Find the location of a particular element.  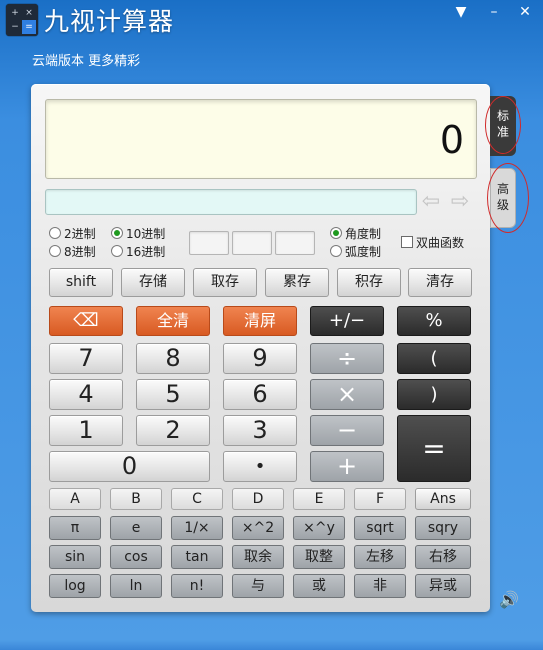

main-display: 0 is located at coordinates (261, 139).